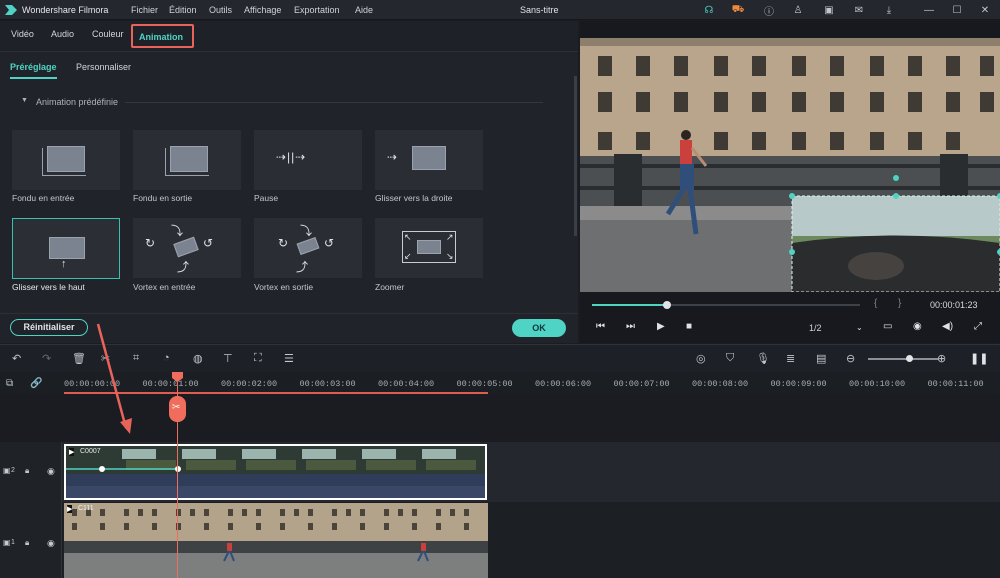  Describe the element at coordinates (850, 358) in the screenshot. I see `zoom-out-icon: ⊖` at that location.